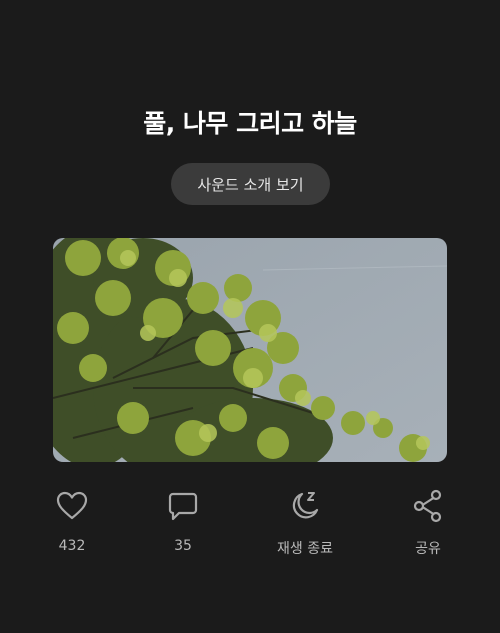 This screenshot has height=633, width=500. I want to click on like-count: 432, so click(72, 546).